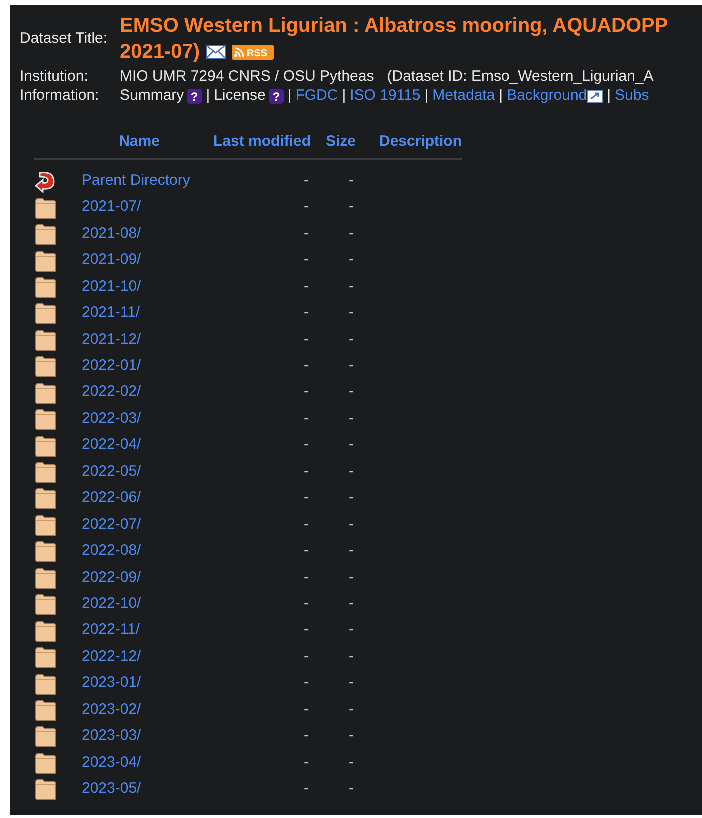 Image resolution: width=702 pixels, height=818 pixels. Describe the element at coordinates (139, 419) in the screenshot. I see `folder-link: 2022-03/` at that location.